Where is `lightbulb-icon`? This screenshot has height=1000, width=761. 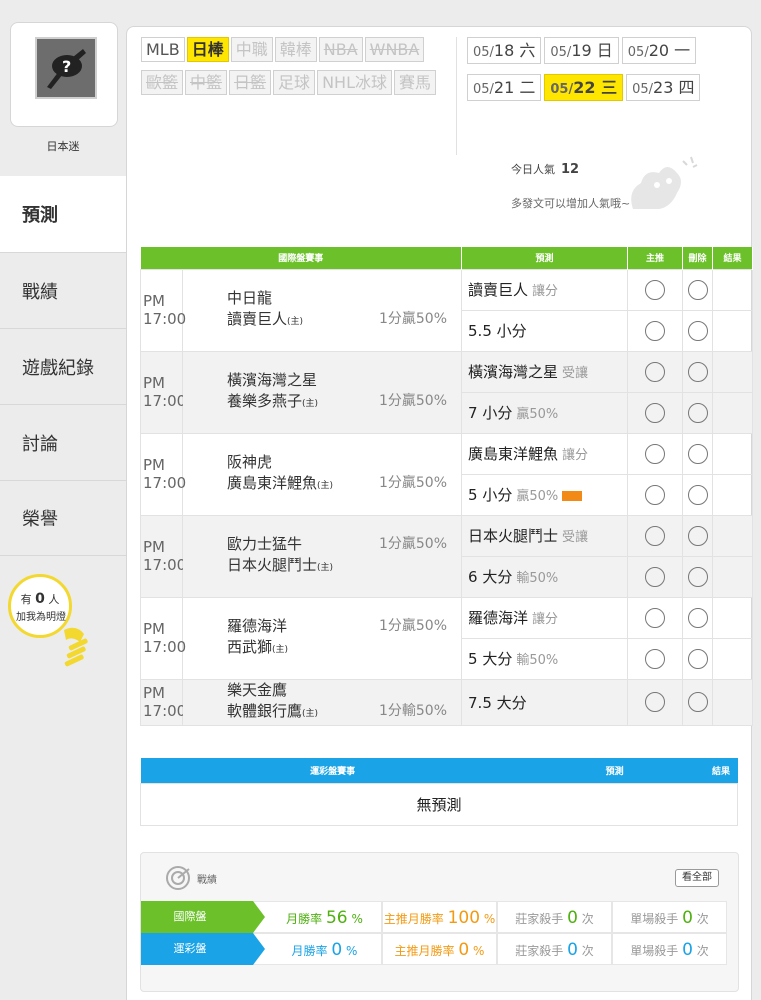 lightbulb-icon is located at coordinates (76, 647).